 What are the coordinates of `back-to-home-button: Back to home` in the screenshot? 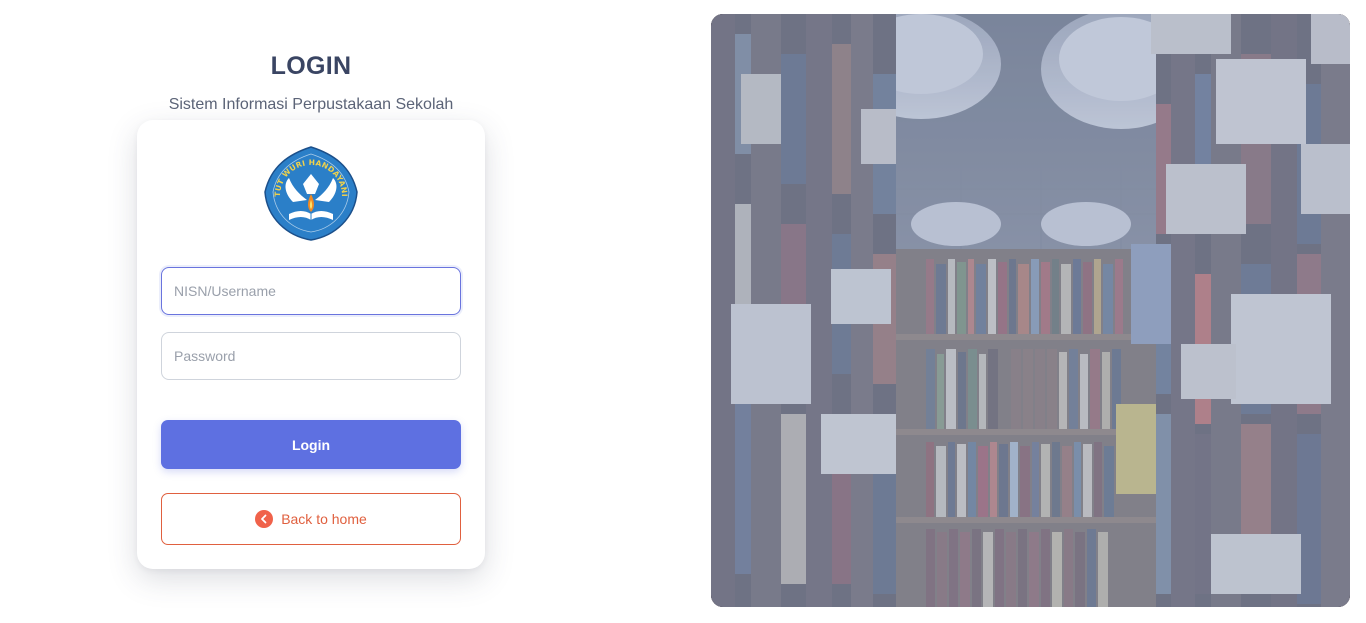 It's located at (311, 519).